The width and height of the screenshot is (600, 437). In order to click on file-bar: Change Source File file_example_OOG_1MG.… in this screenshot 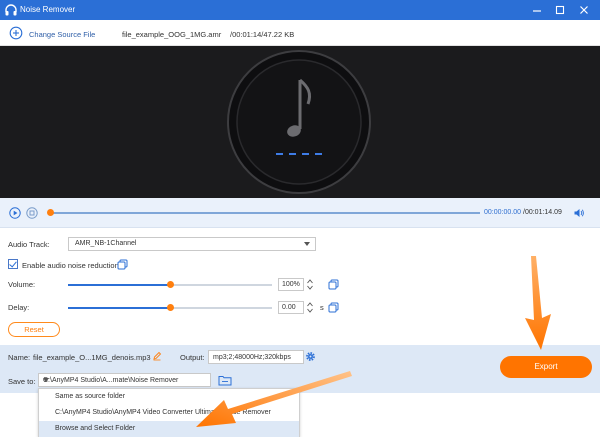, I will do `click(300, 33)`.